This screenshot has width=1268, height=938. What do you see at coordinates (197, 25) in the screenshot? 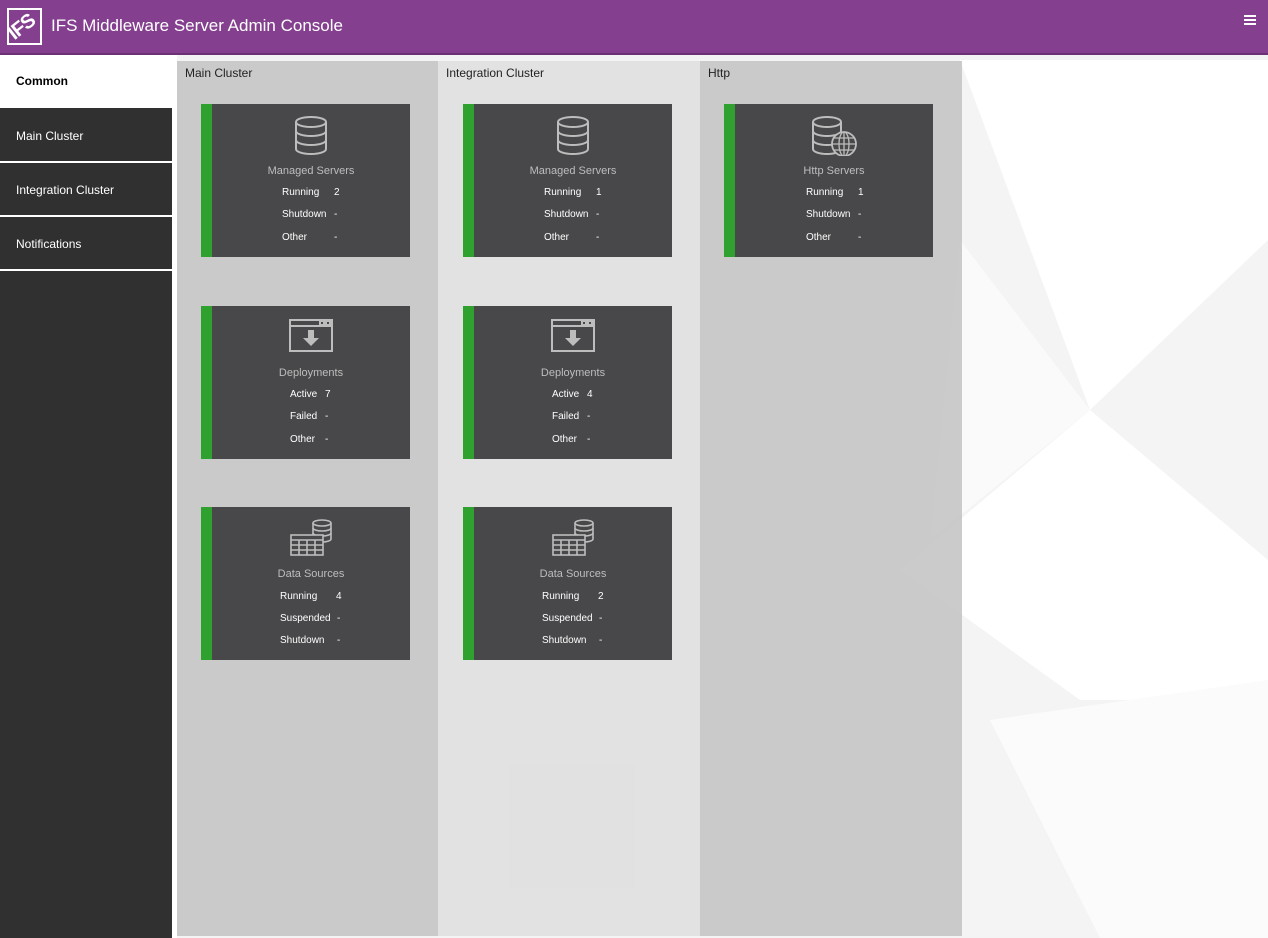
I see `app-title: IFS Middleware Server Admin Console` at bounding box center [197, 25].